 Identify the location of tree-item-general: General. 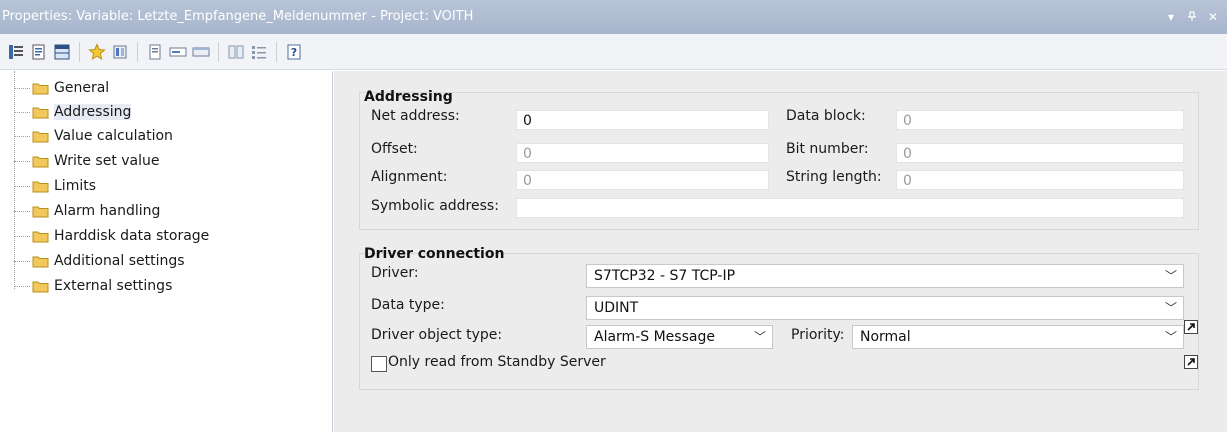
(61, 88).